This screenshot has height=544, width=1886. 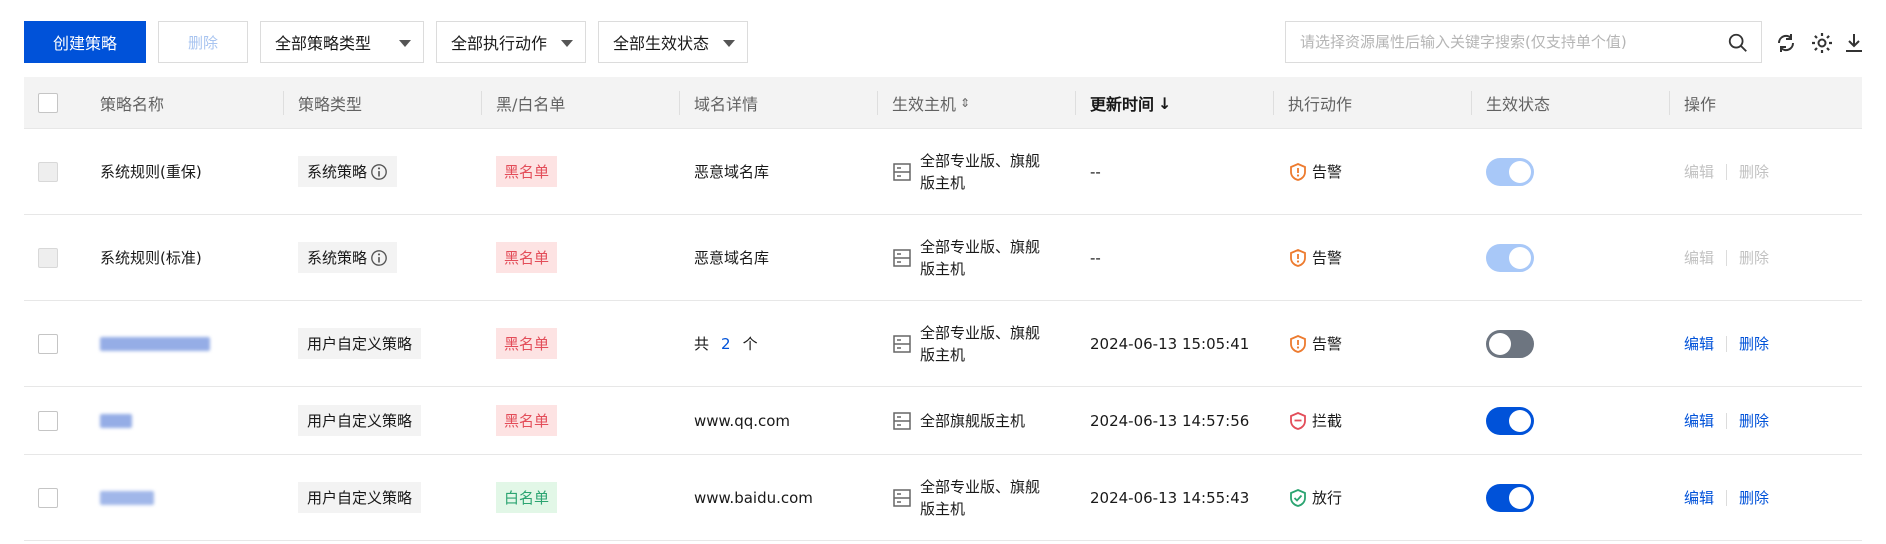 I want to click on header-name-label: 策略名称, so click(x=132, y=104).